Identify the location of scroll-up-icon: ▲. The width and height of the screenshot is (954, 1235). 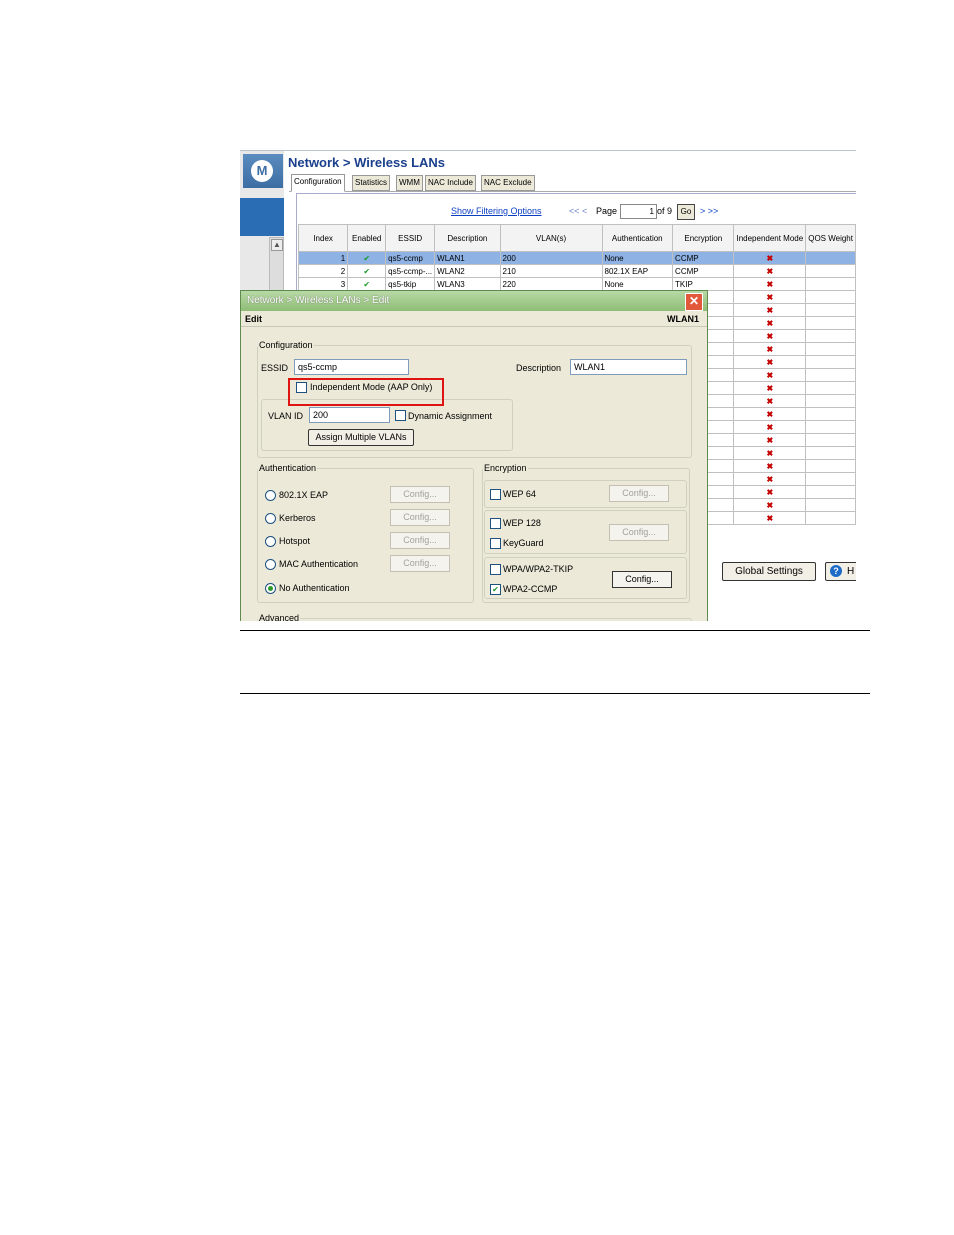
(277, 245).